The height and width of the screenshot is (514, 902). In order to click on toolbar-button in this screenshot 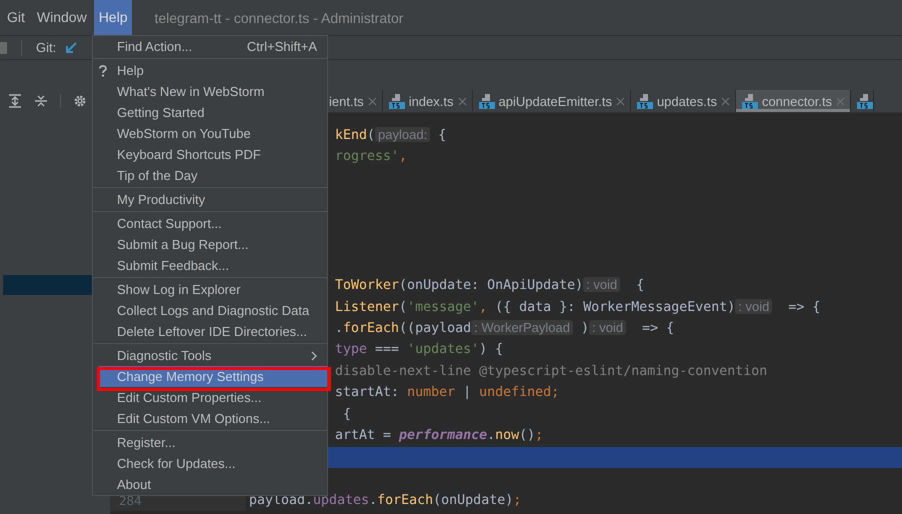, I will do `click(3, 48)`.